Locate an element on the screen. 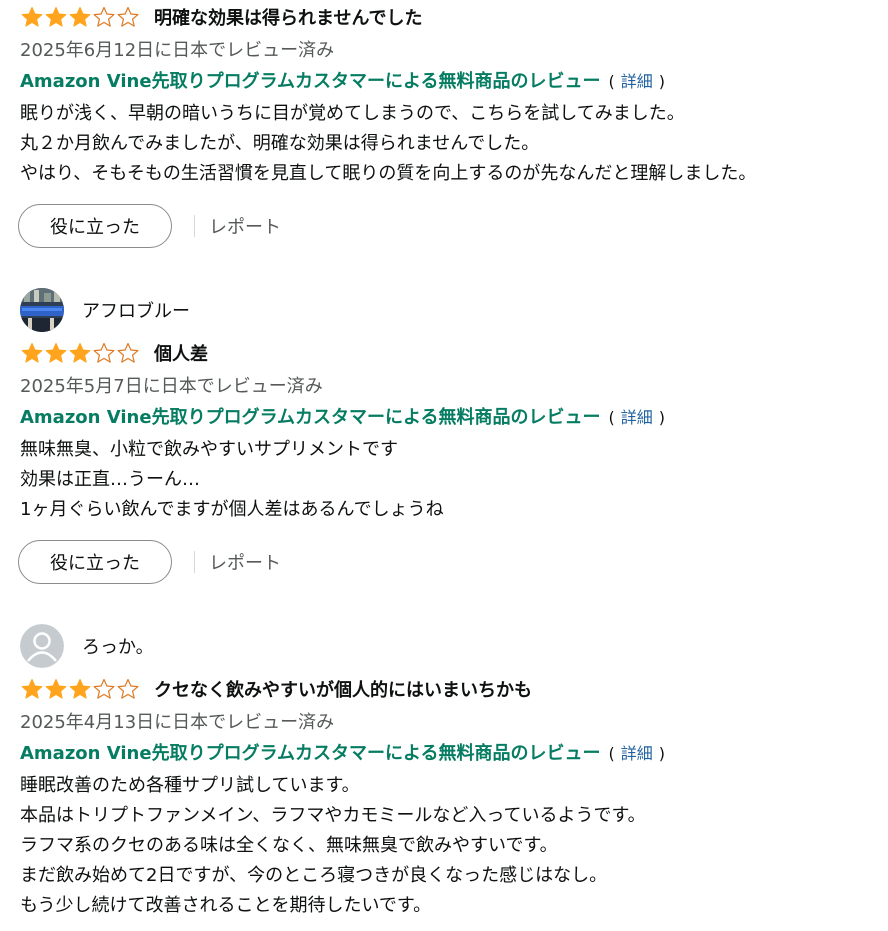 The height and width of the screenshot is (931, 888). review-1-star-rating is located at coordinates (80, 17).